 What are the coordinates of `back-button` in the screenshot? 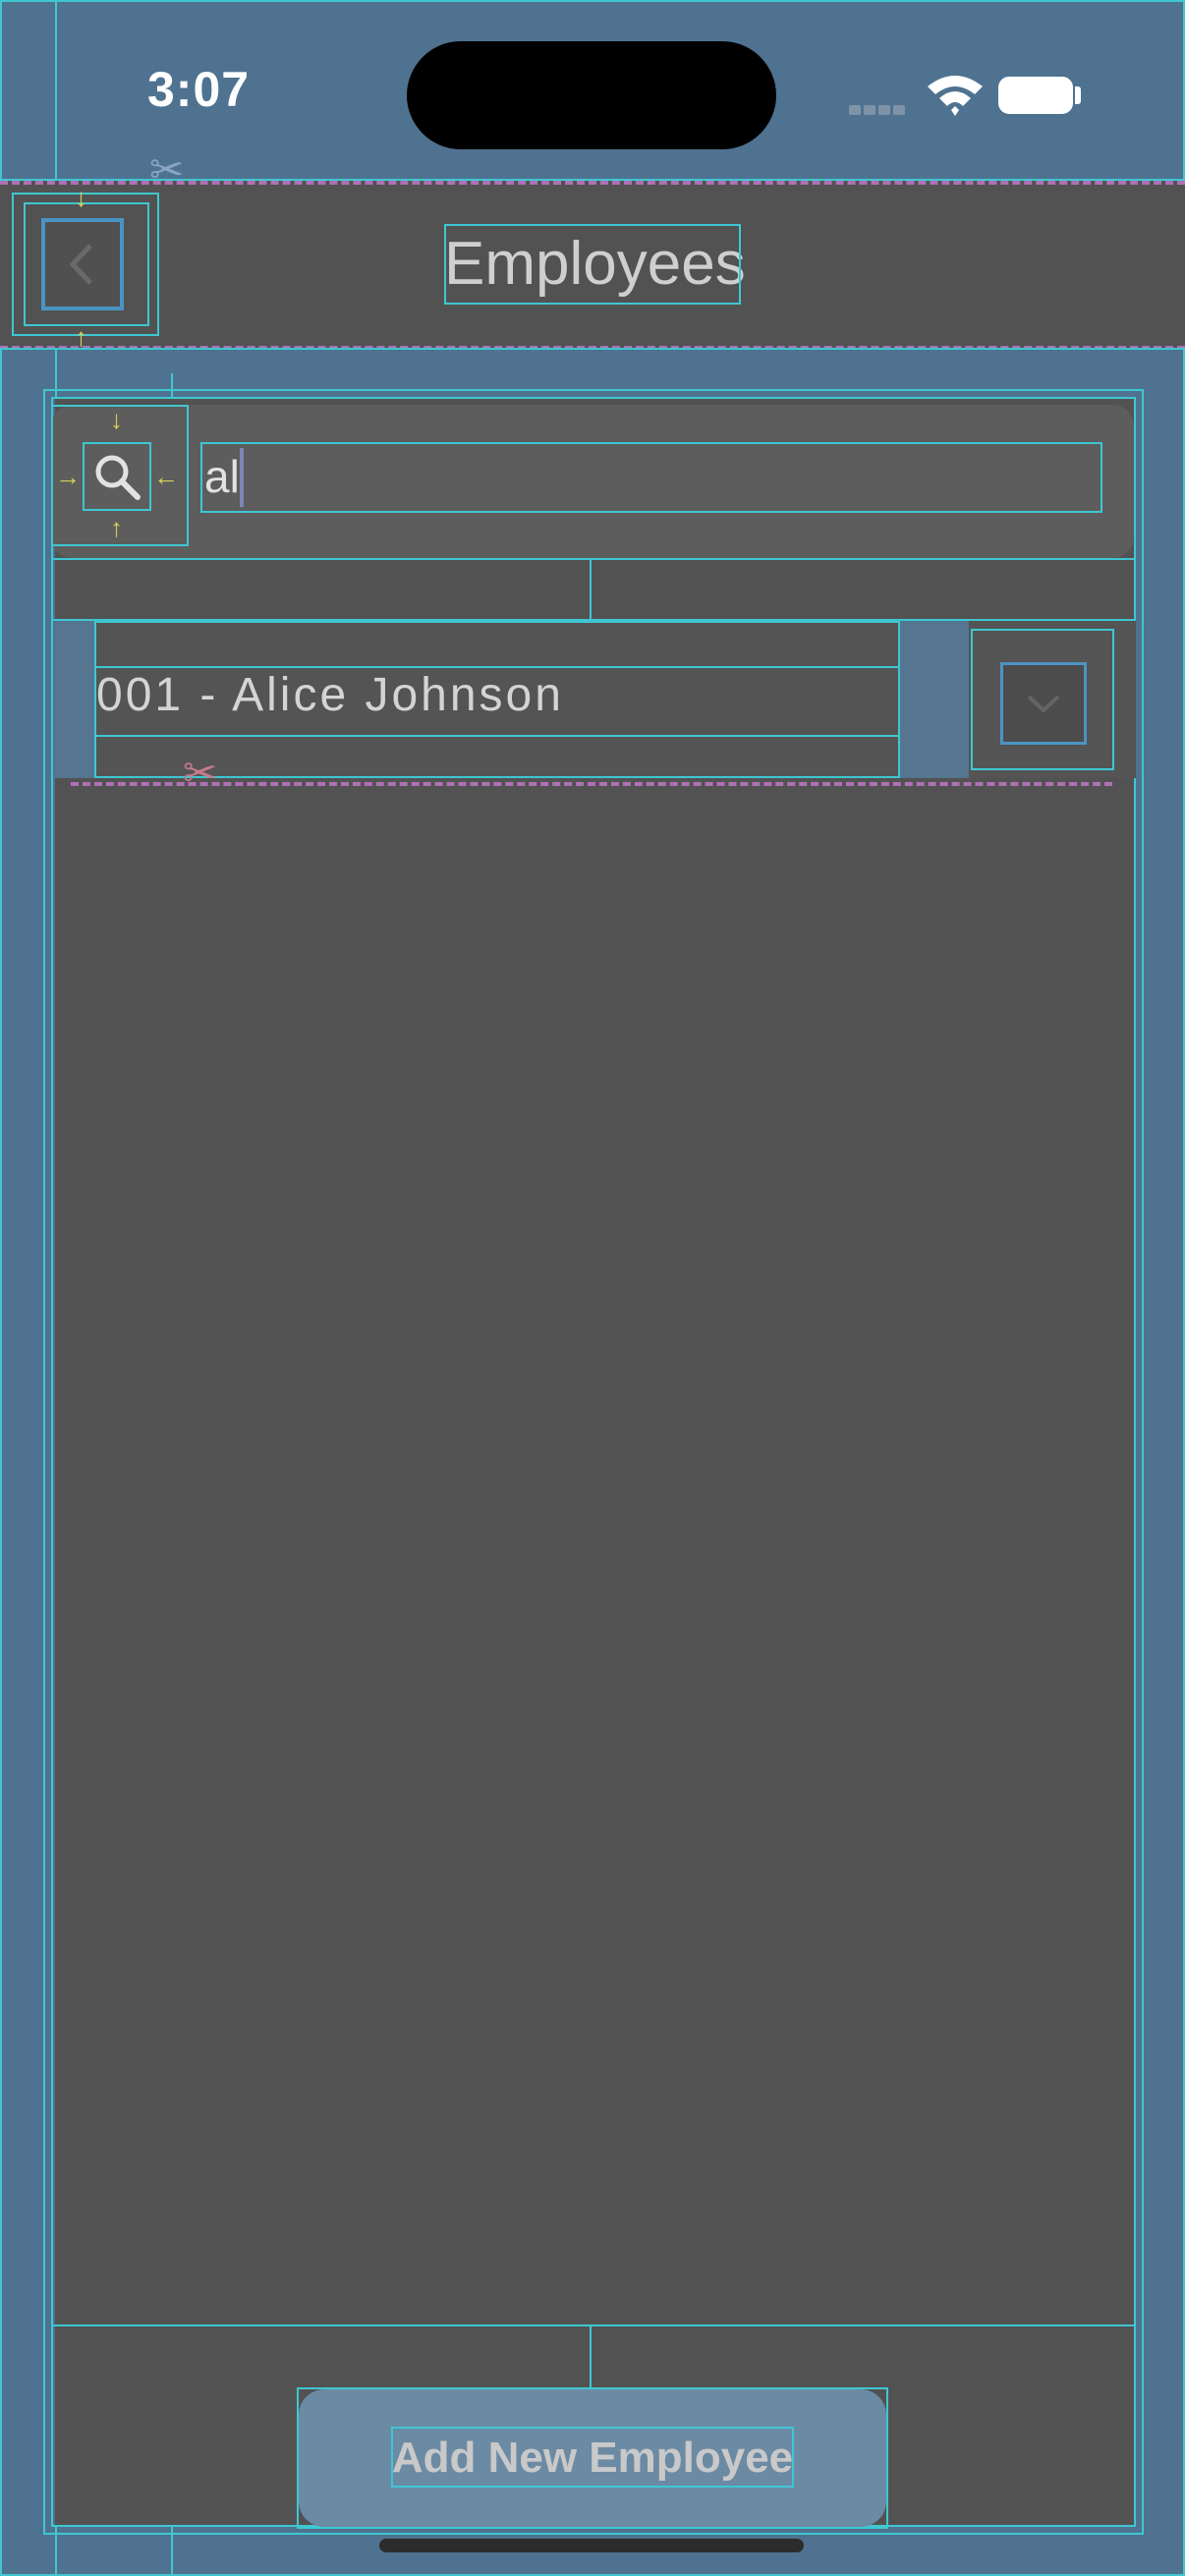 It's located at (83, 264).